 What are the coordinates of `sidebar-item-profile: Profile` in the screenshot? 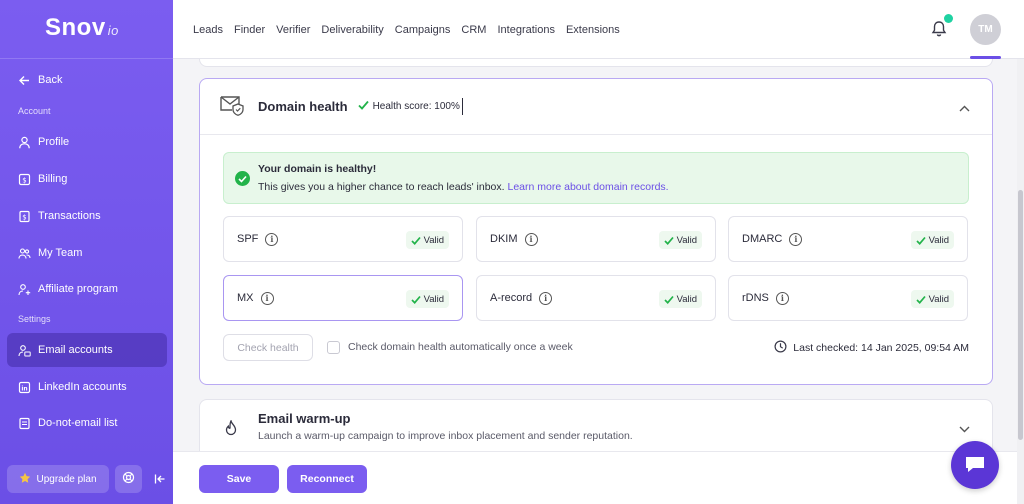 It's located at (87, 142).